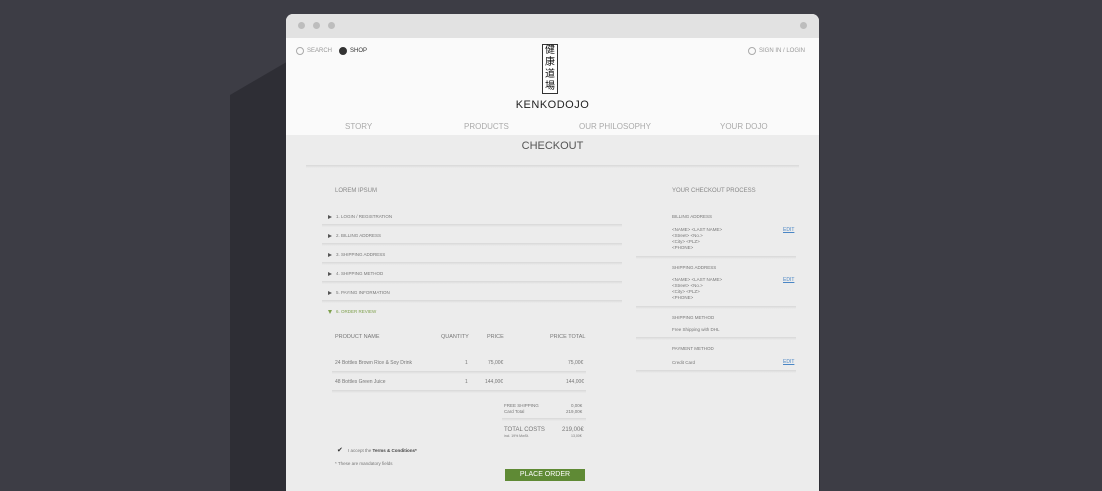  I want to click on vat-value: 13,00€, so click(576, 436).